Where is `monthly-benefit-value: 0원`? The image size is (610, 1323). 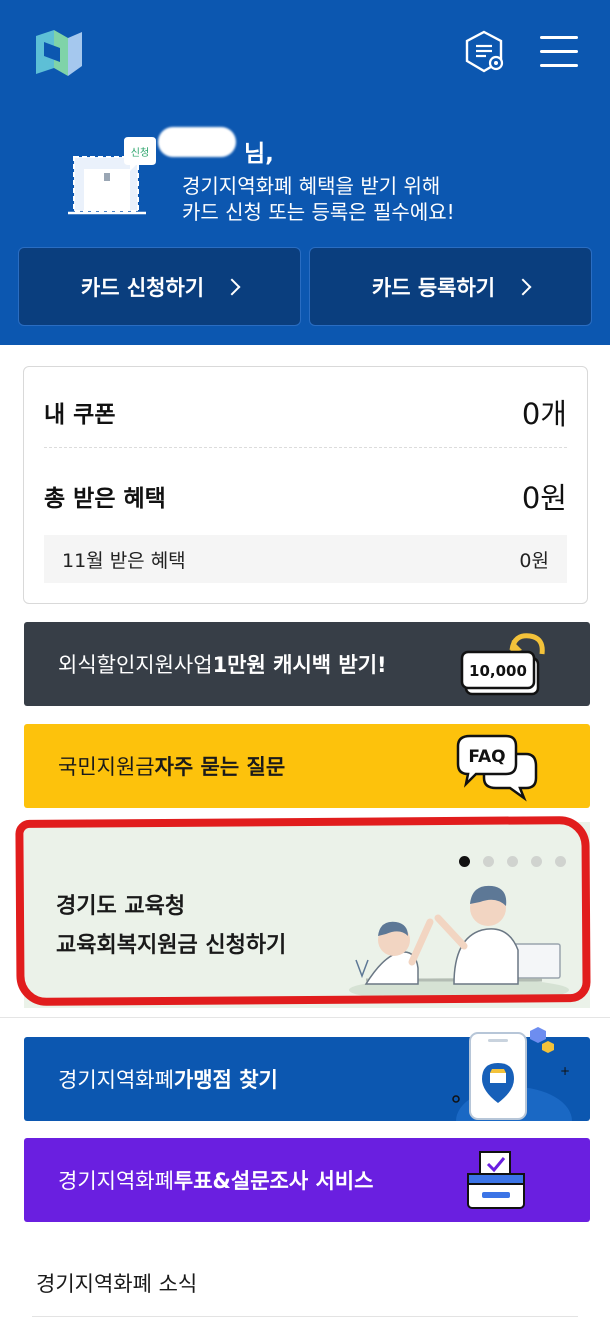 monthly-benefit-value: 0원 is located at coordinates (534, 560).